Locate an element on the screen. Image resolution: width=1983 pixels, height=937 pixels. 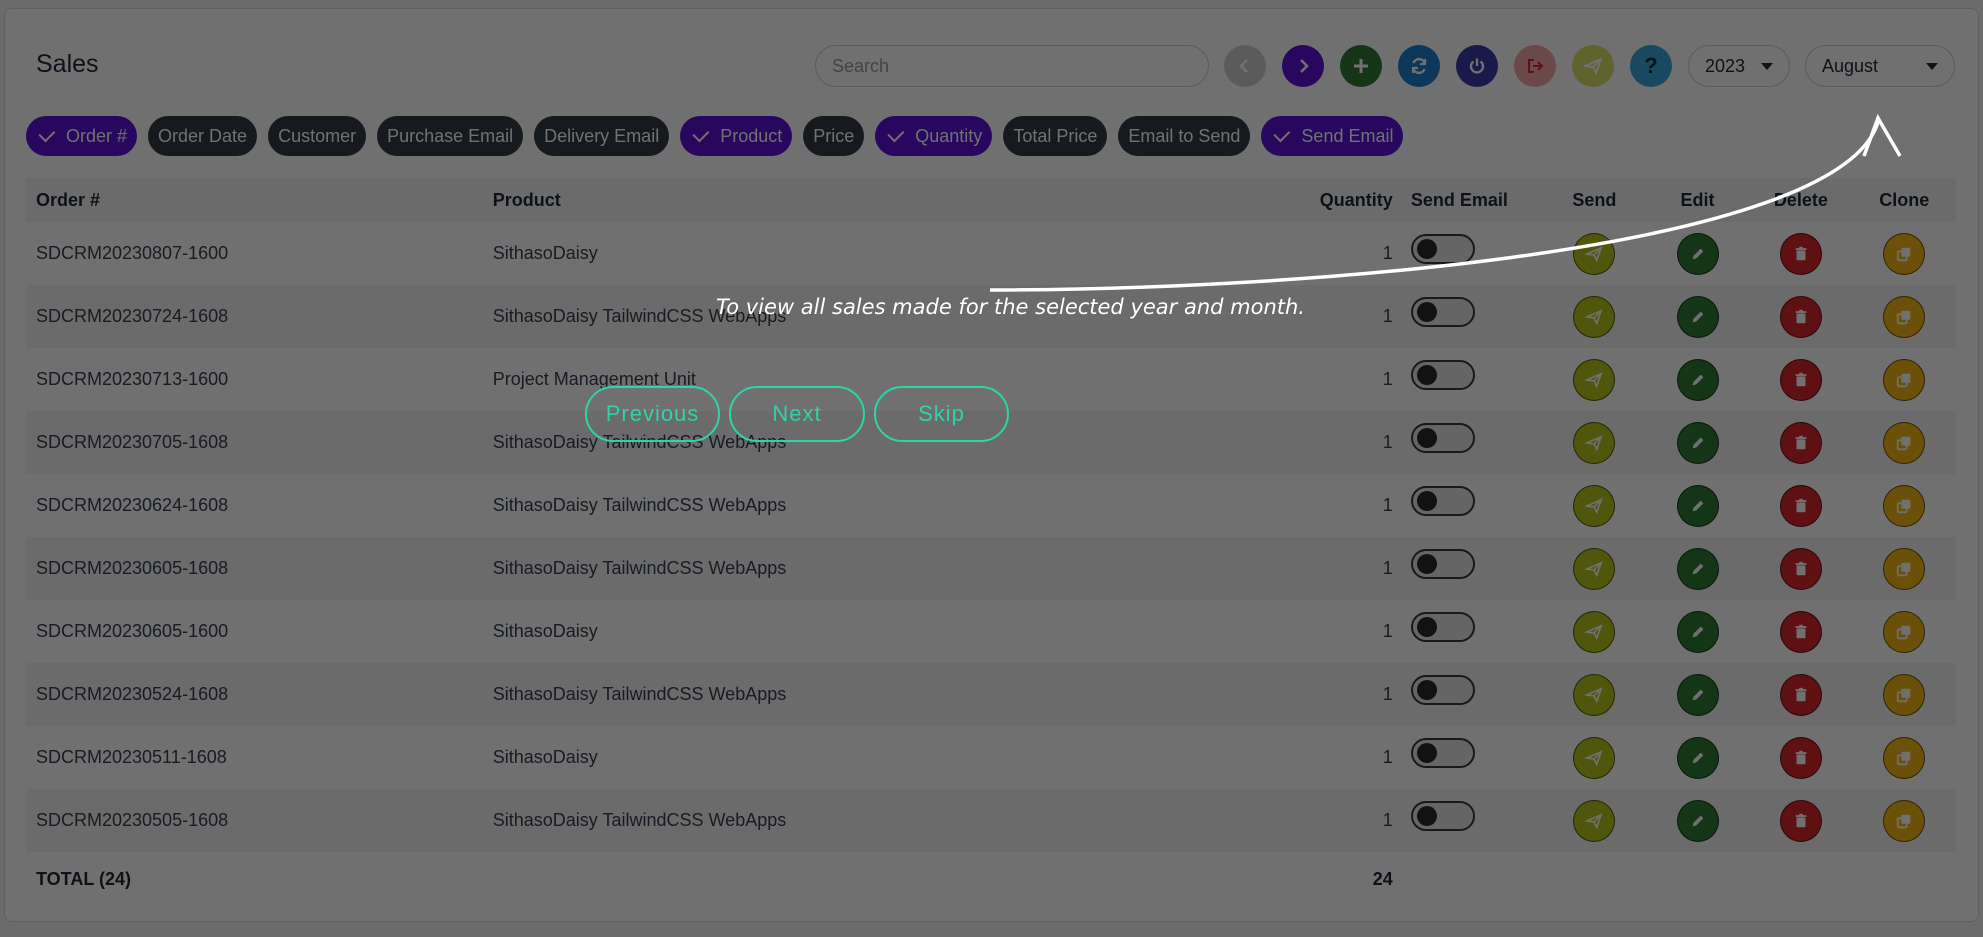
refresh-icon is located at coordinates (1419, 66).